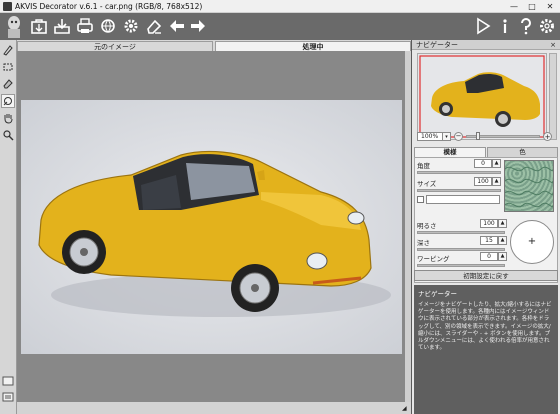 The height and width of the screenshot is (414, 560). What do you see at coordinates (8, 50) in the screenshot?
I see `selection-brush-icon` at bounding box center [8, 50].